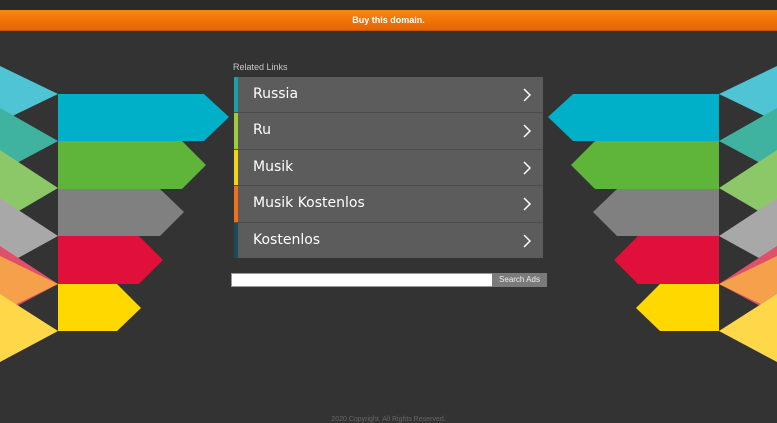 This screenshot has width=777, height=423. I want to click on related-link-ru: Ru, so click(388, 131).